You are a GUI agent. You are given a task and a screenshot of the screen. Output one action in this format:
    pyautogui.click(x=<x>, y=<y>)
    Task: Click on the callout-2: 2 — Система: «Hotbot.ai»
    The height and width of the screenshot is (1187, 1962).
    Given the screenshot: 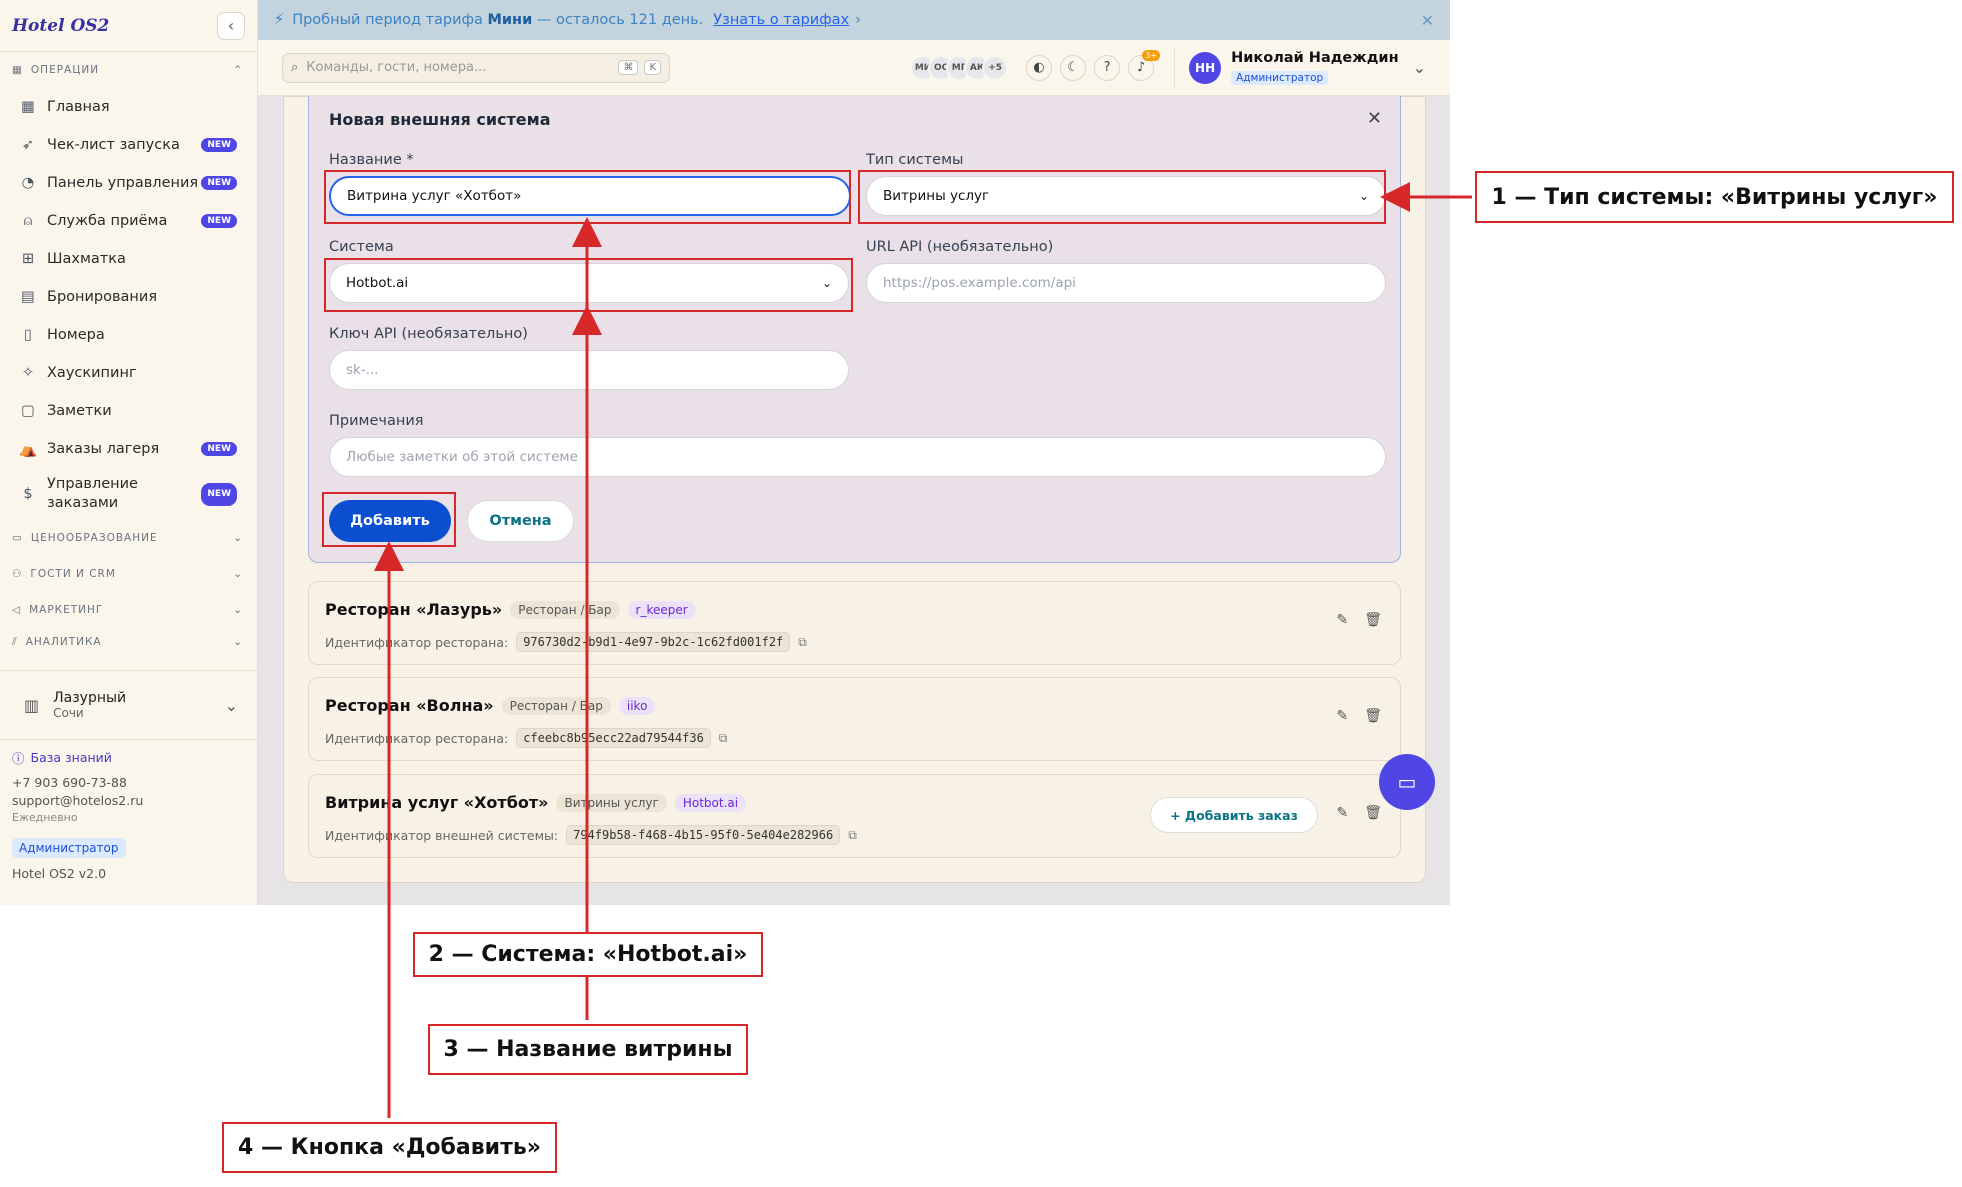 What is the action you would take?
    pyautogui.click(x=588, y=954)
    